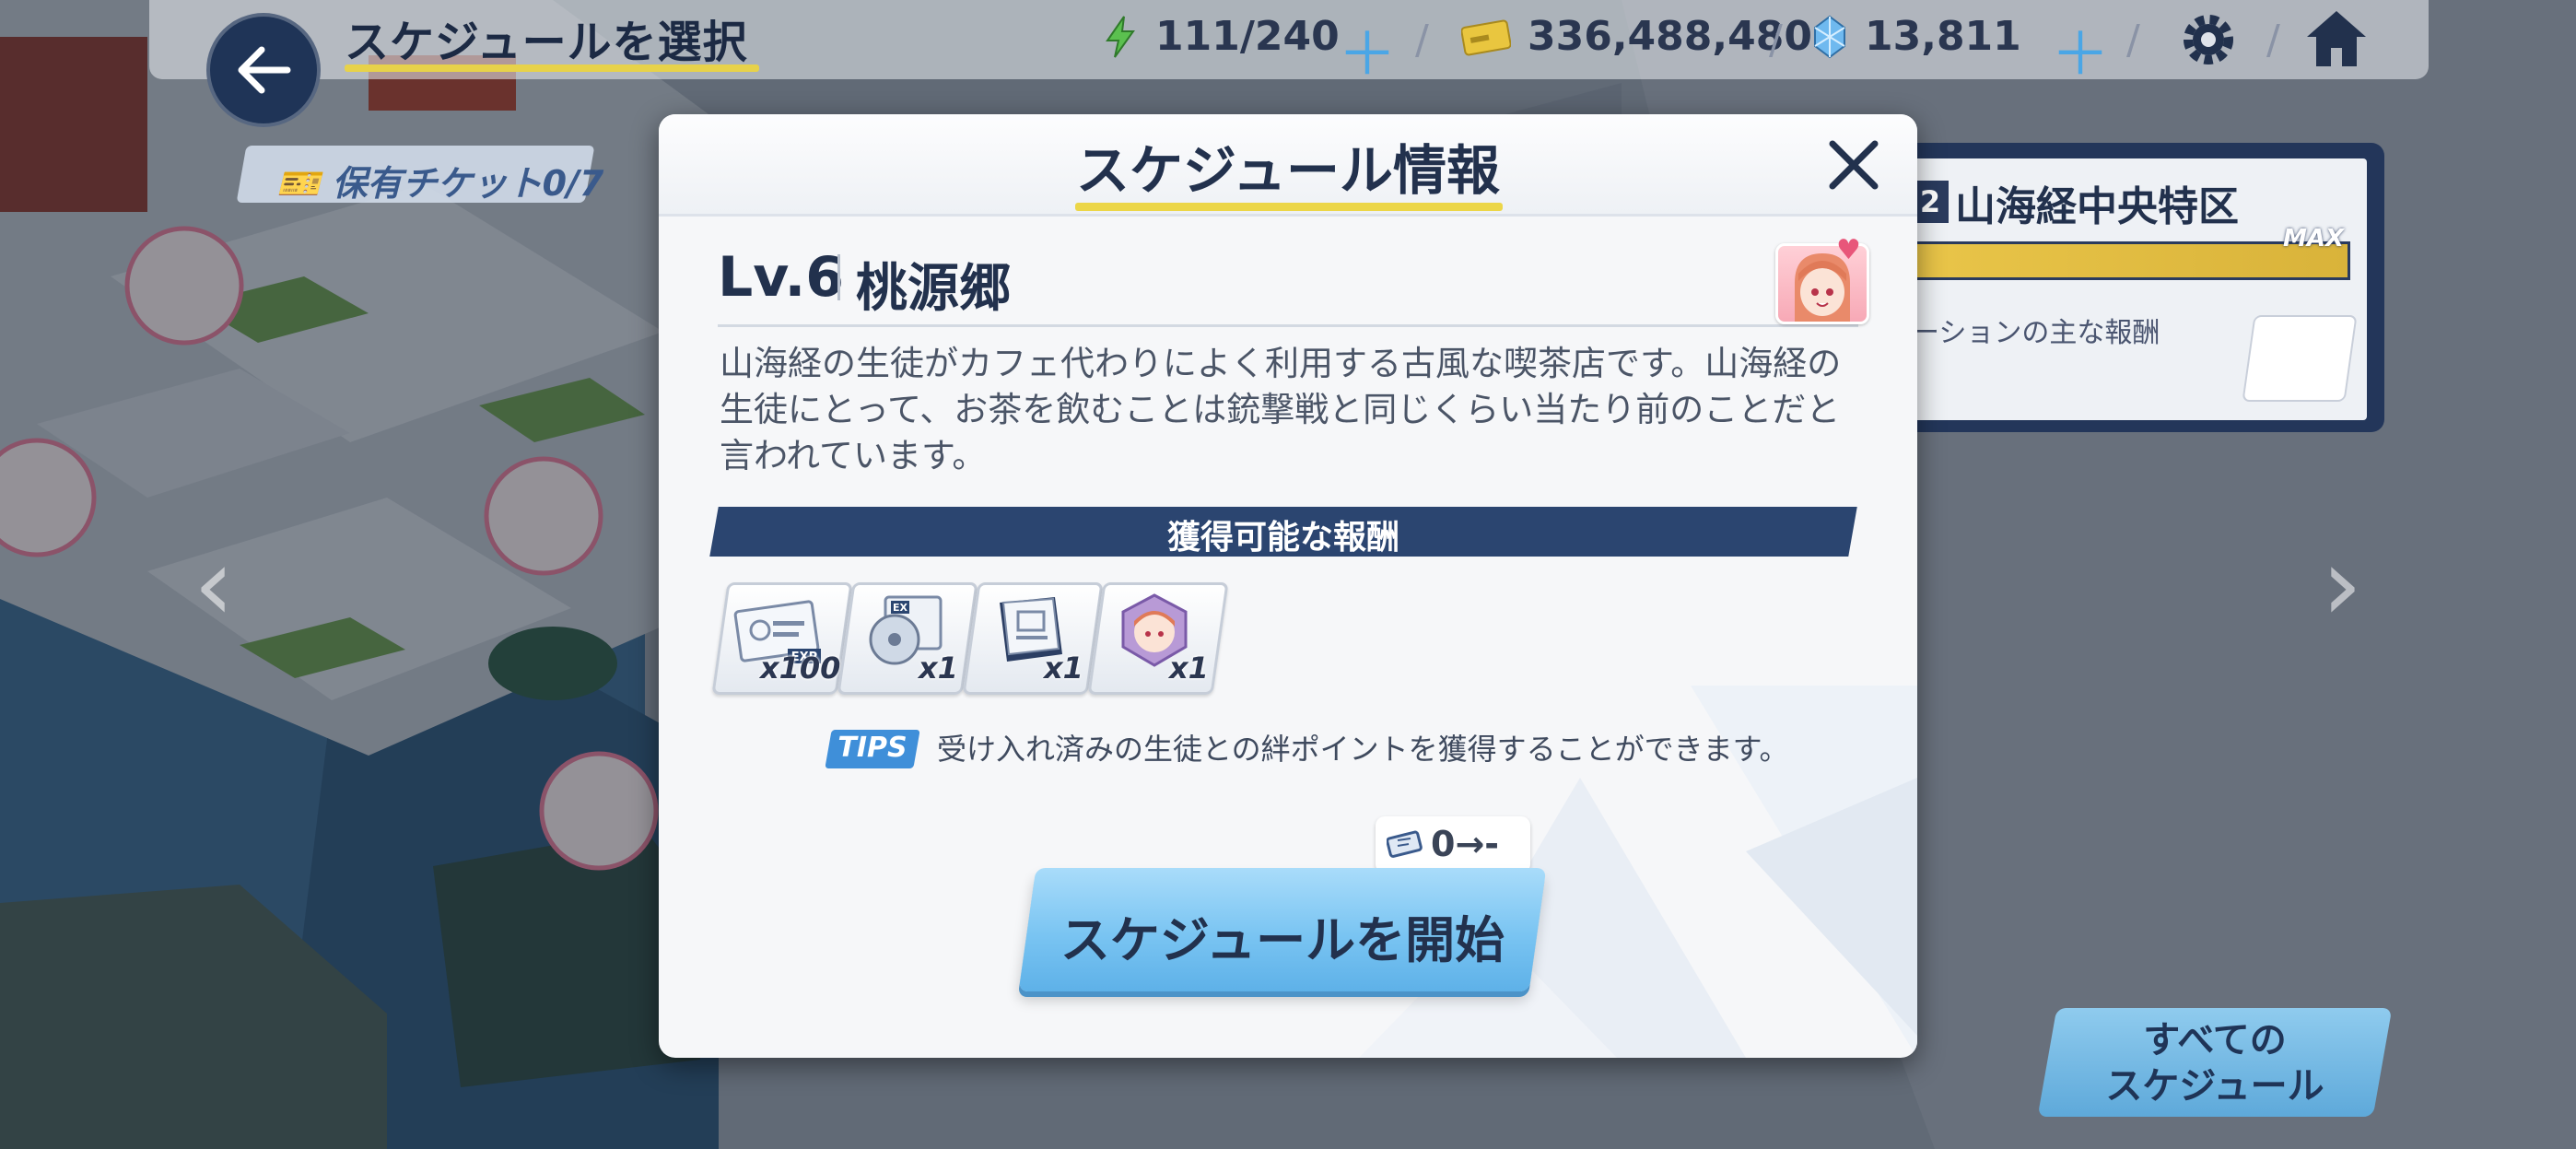  I want to click on credits-display: 336,488,480, so click(1637, 36).